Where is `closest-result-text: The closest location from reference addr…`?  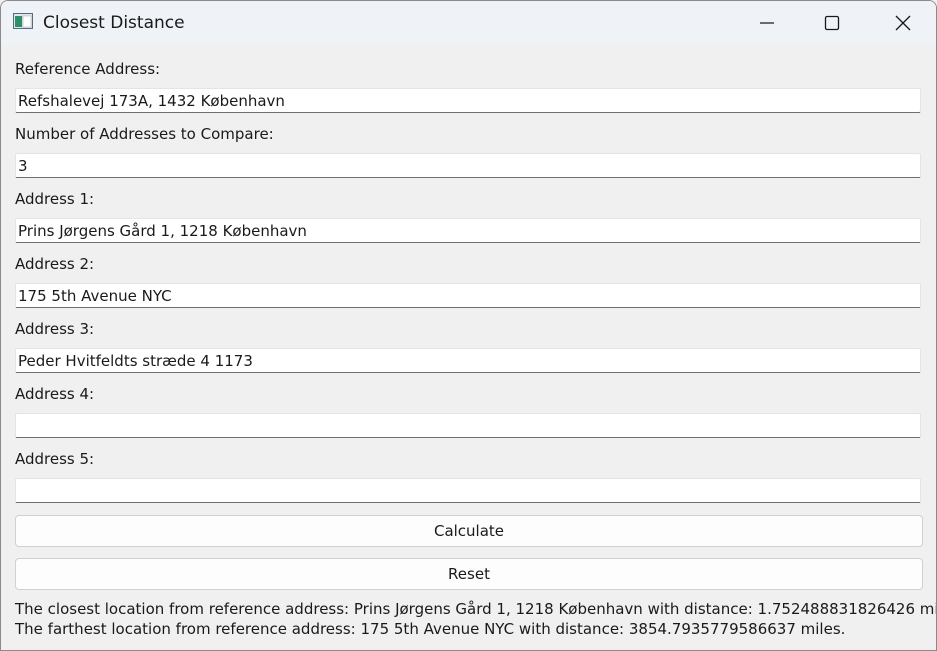 closest-result-text: The closest location from reference addr… is located at coordinates (476, 609).